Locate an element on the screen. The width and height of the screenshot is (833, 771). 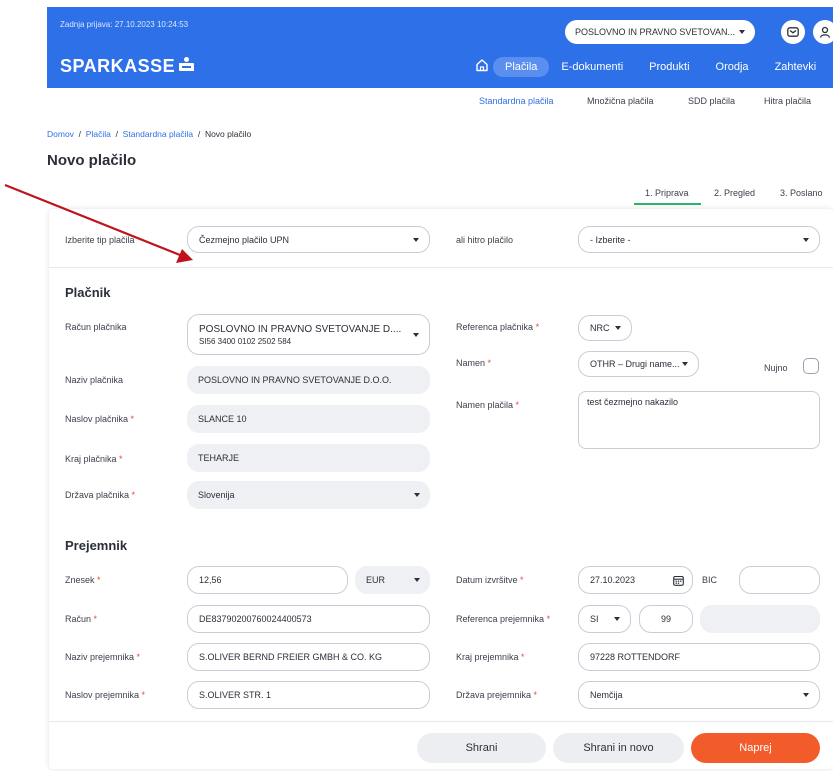
annotation-arrow is located at coordinates (98, 223).